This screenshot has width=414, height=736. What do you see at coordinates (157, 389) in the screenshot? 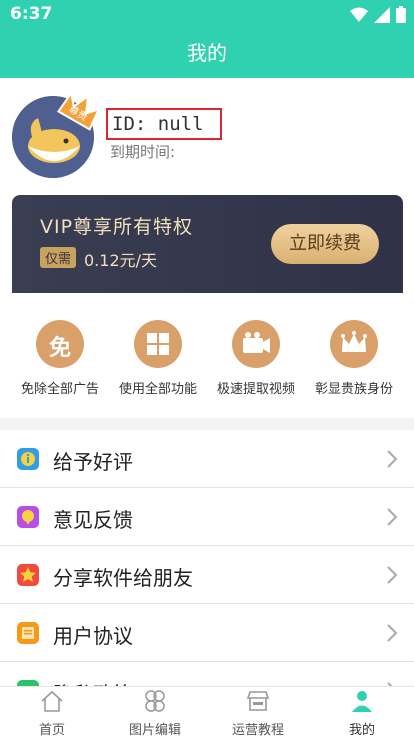
I see `feature-label: 使用全部功能` at bounding box center [157, 389].